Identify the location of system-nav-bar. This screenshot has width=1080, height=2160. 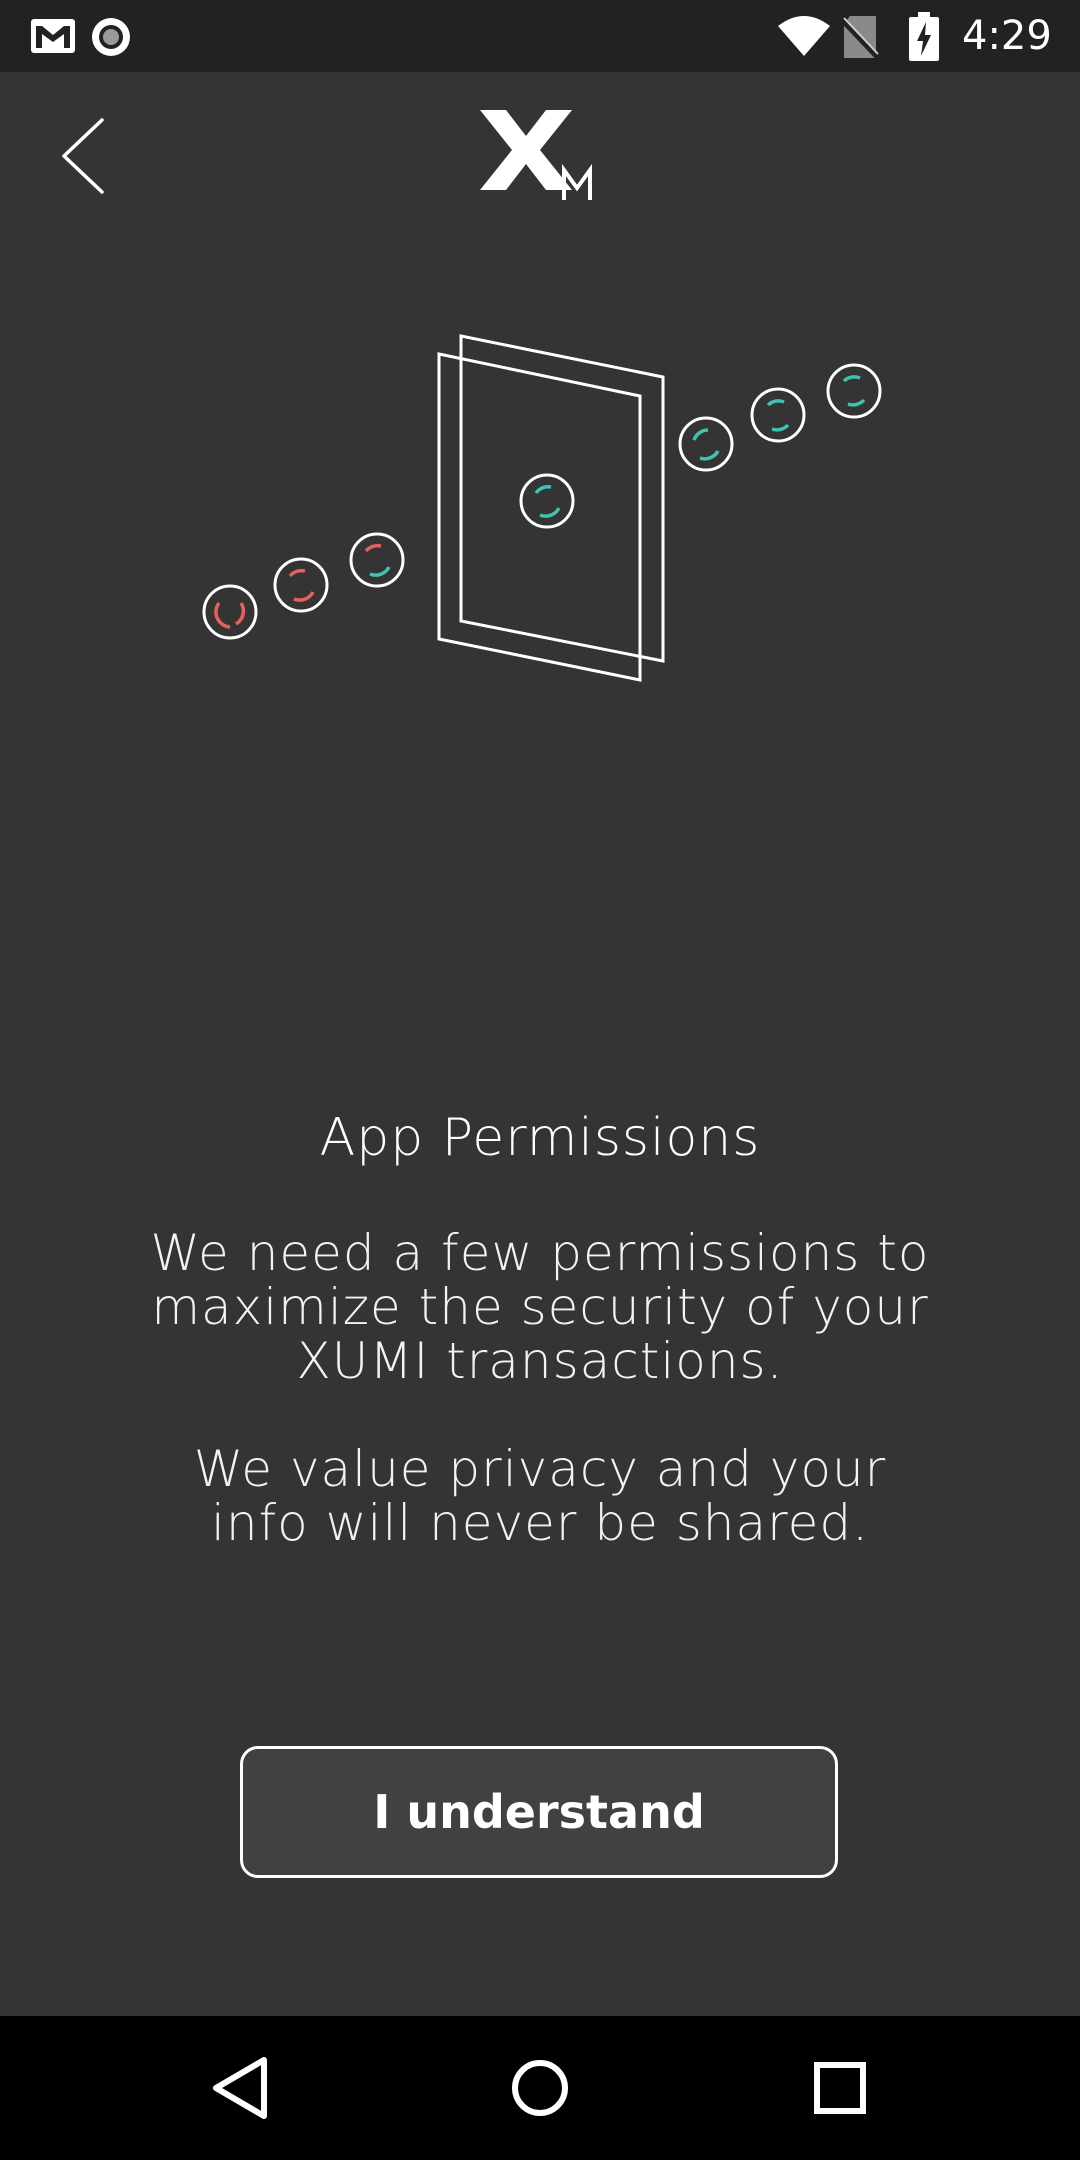
(540, 2088).